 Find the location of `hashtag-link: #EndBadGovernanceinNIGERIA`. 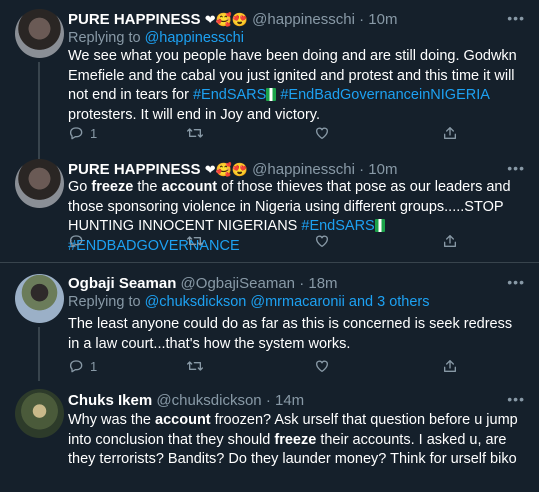

hashtag-link: #EndBadGovernanceinNIGERIA is located at coordinates (384, 95).